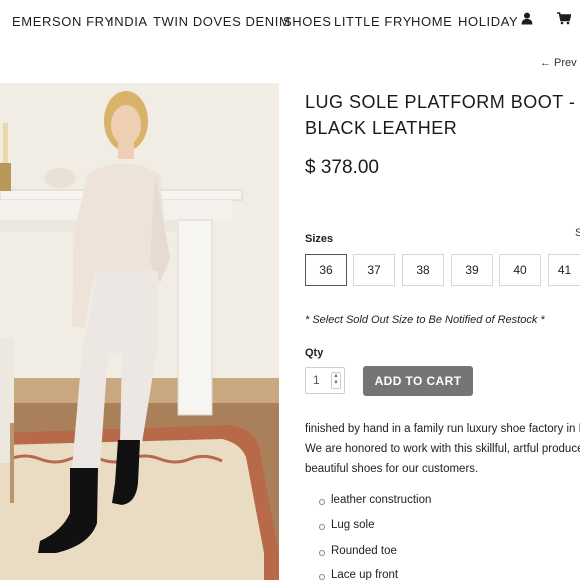  I want to click on nav-item-home: HOME, so click(431, 21).